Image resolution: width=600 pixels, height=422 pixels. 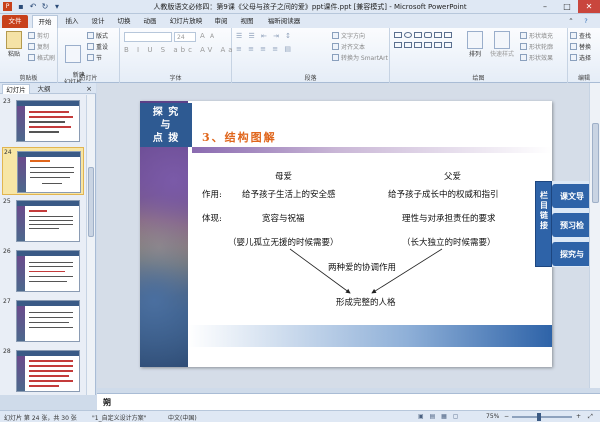 I want to click on copy-icon, so click(x=31, y=46).